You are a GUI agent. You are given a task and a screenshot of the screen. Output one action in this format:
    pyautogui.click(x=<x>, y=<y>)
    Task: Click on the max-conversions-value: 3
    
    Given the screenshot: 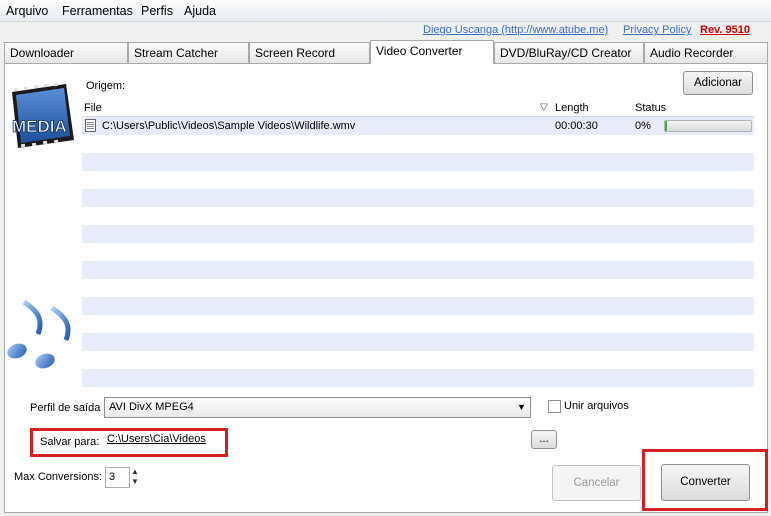 What is the action you would take?
    pyautogui.click(x=112, y=477)
    